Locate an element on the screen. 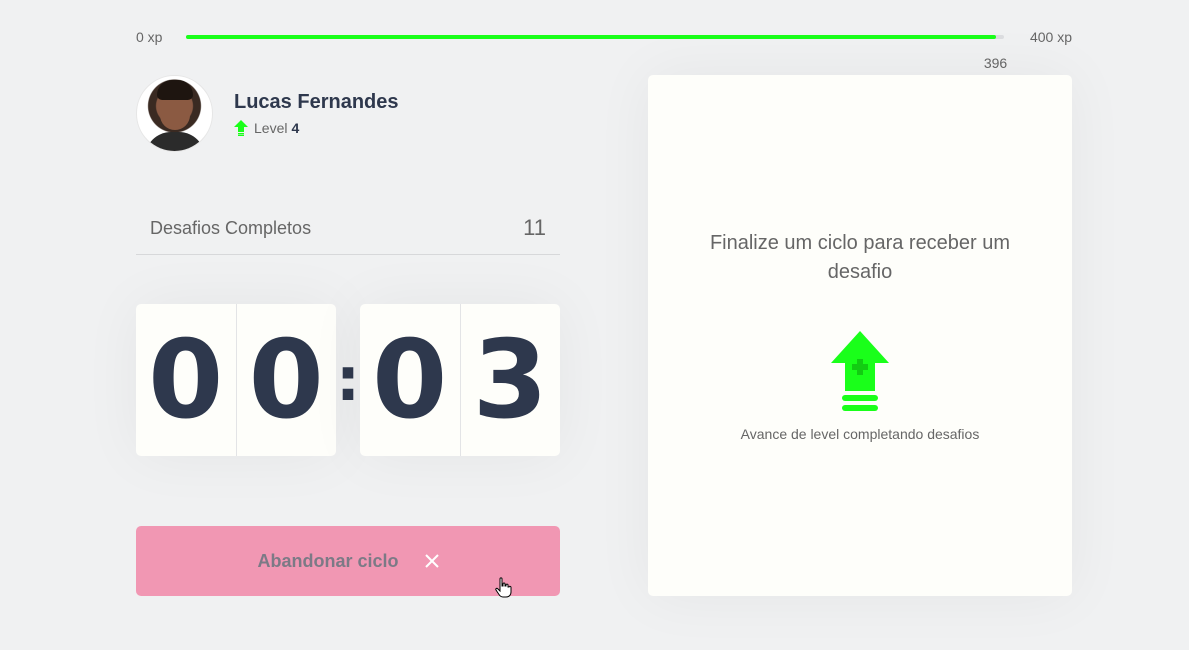  countdown-minutes: 0 0 is located at coordinates (236, 380).